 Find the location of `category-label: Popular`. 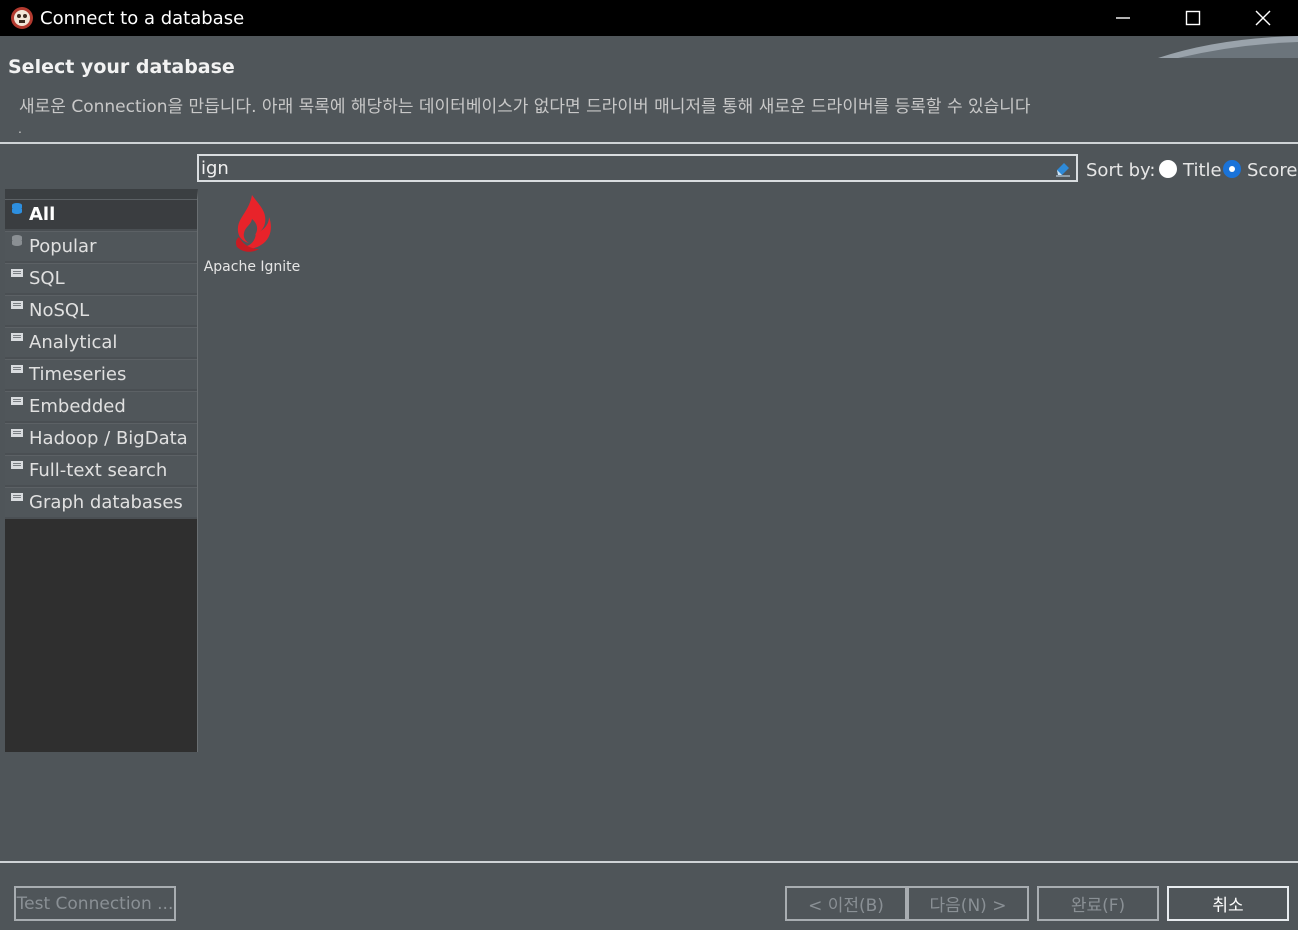

category-label: Popular is located at coordinates (63, 246).